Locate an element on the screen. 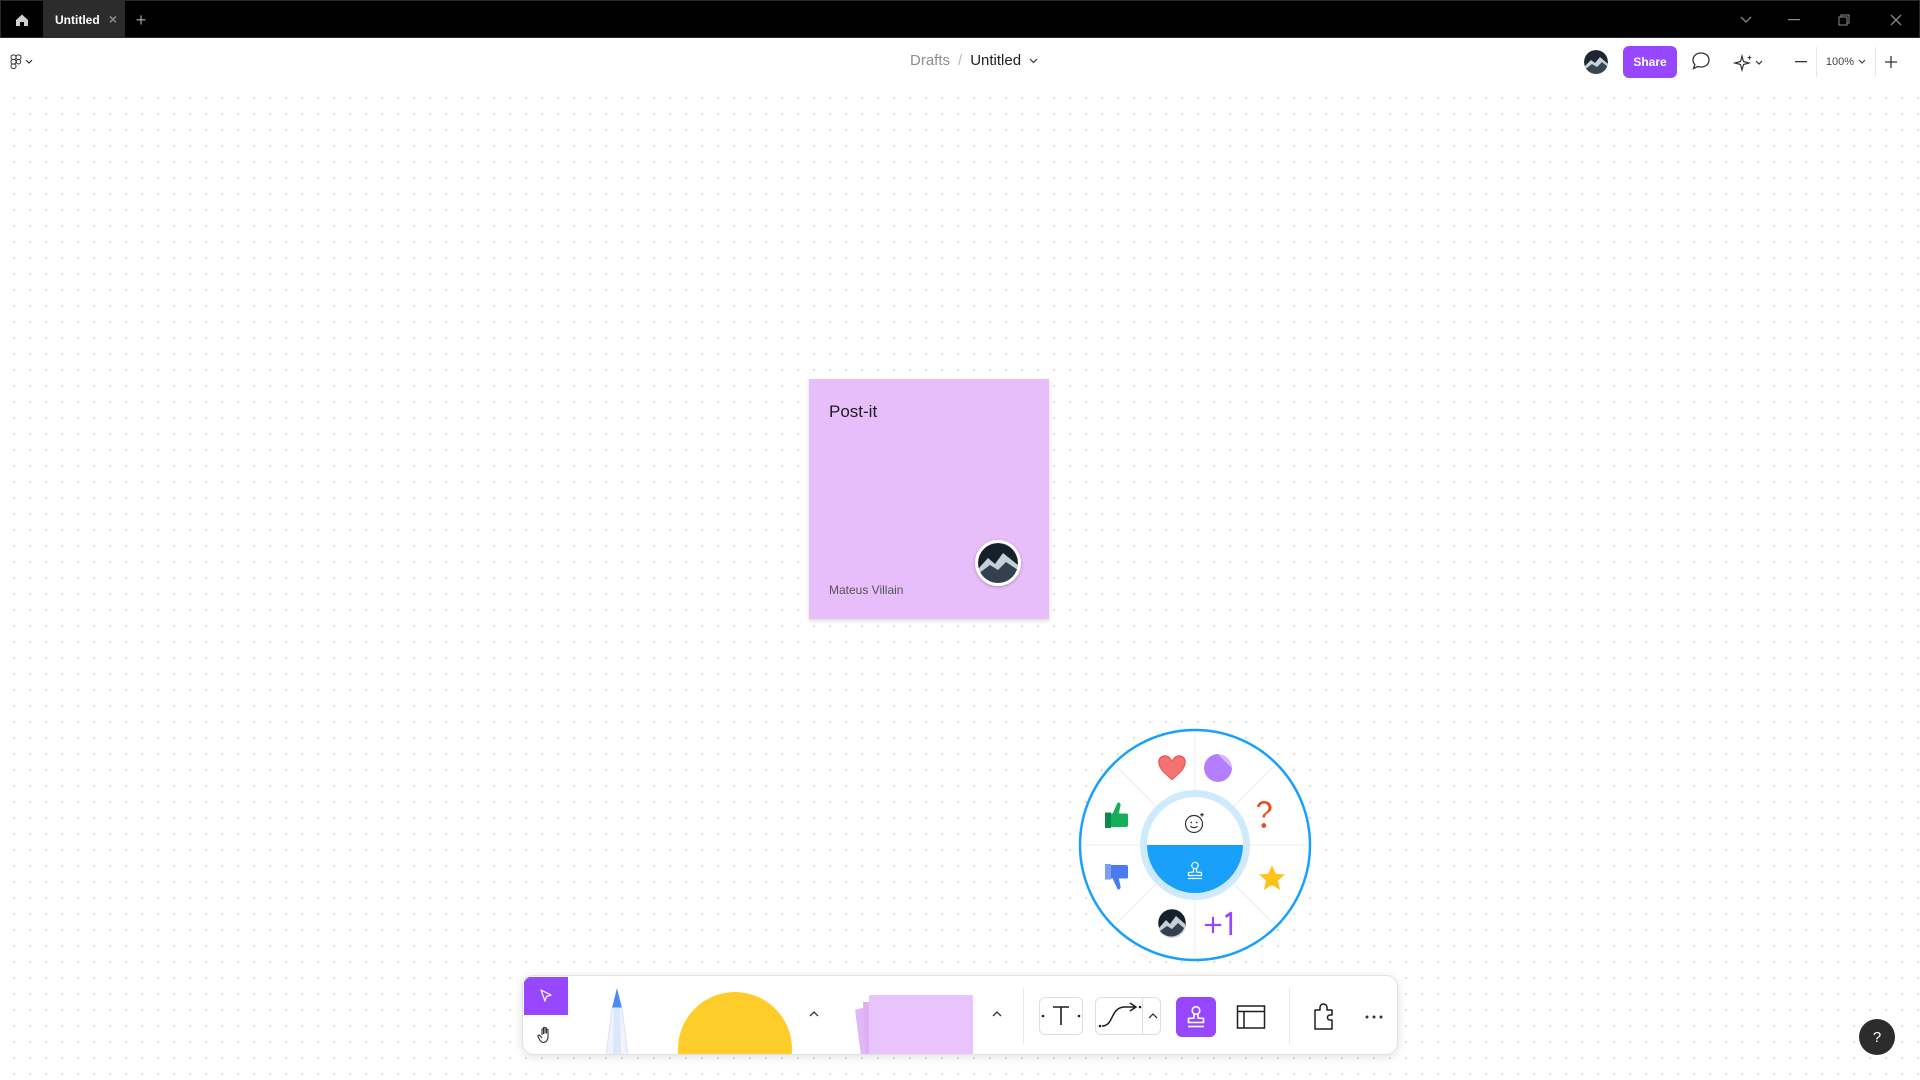 The height and width of the screenshot is (1080, 1920). new-tab-button: + is located at coordinates (141, 20).